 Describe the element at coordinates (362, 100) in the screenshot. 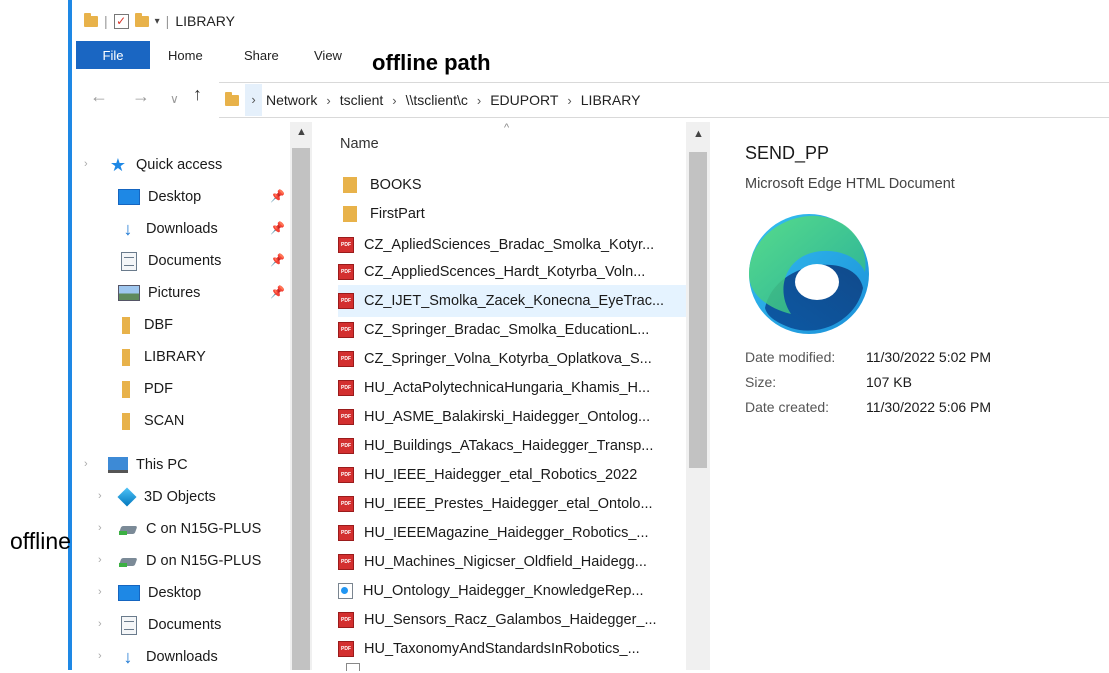

I see `breadcrumb-tsclient: tsclient` at that location.